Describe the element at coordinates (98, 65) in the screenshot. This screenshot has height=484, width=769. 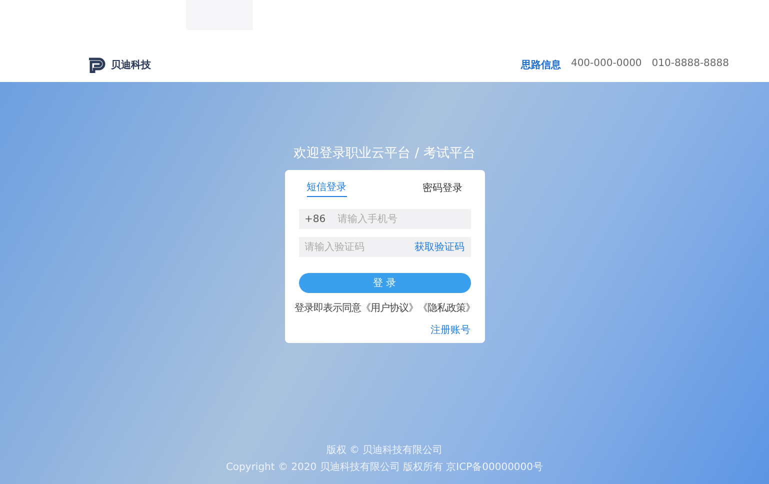
I see `logo-icon` at that location.